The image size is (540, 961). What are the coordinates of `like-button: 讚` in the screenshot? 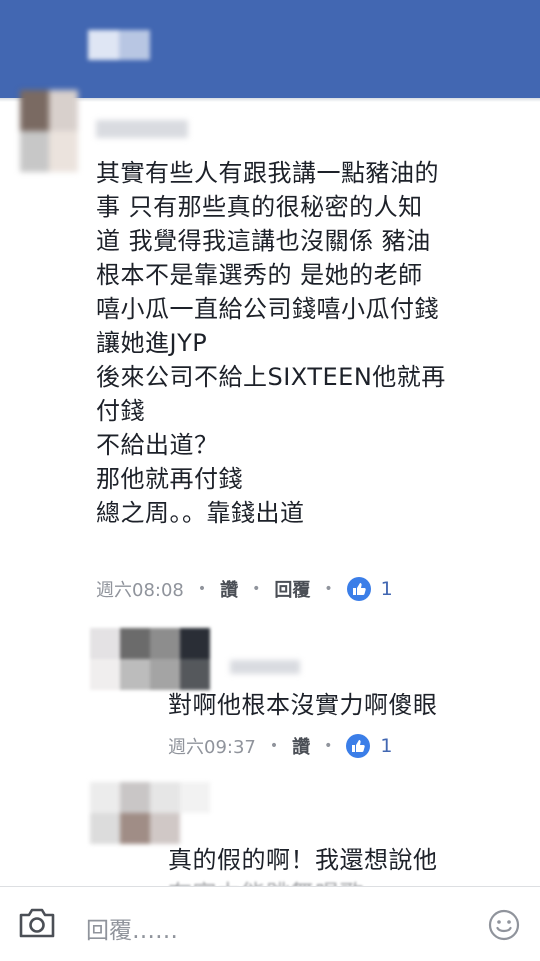 It's located at (229, 589).